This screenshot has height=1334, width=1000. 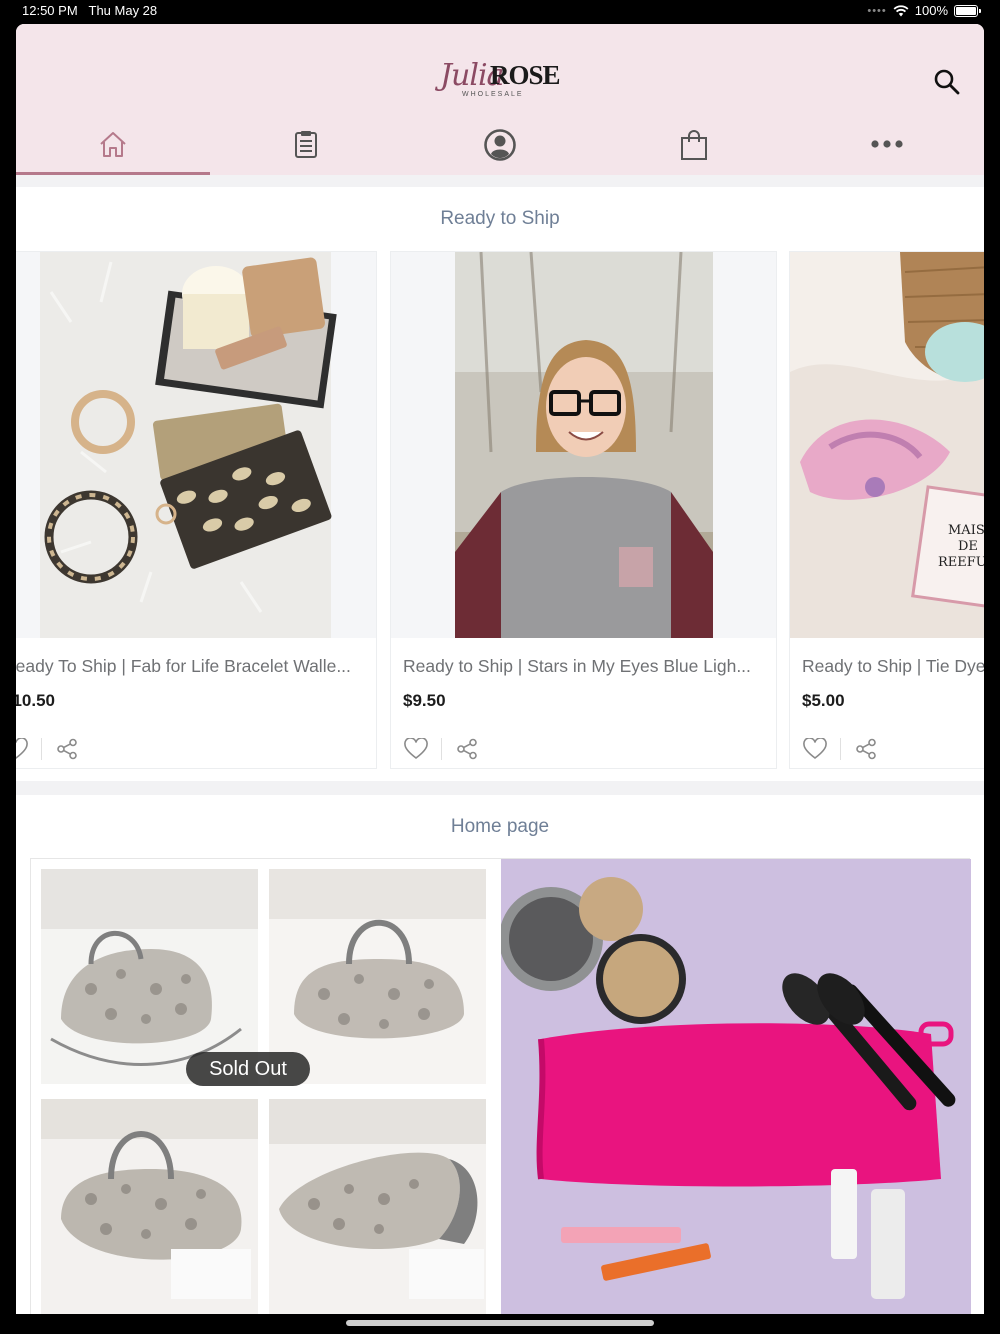 I want to click on tab-orders, so click(x=307, y=148).